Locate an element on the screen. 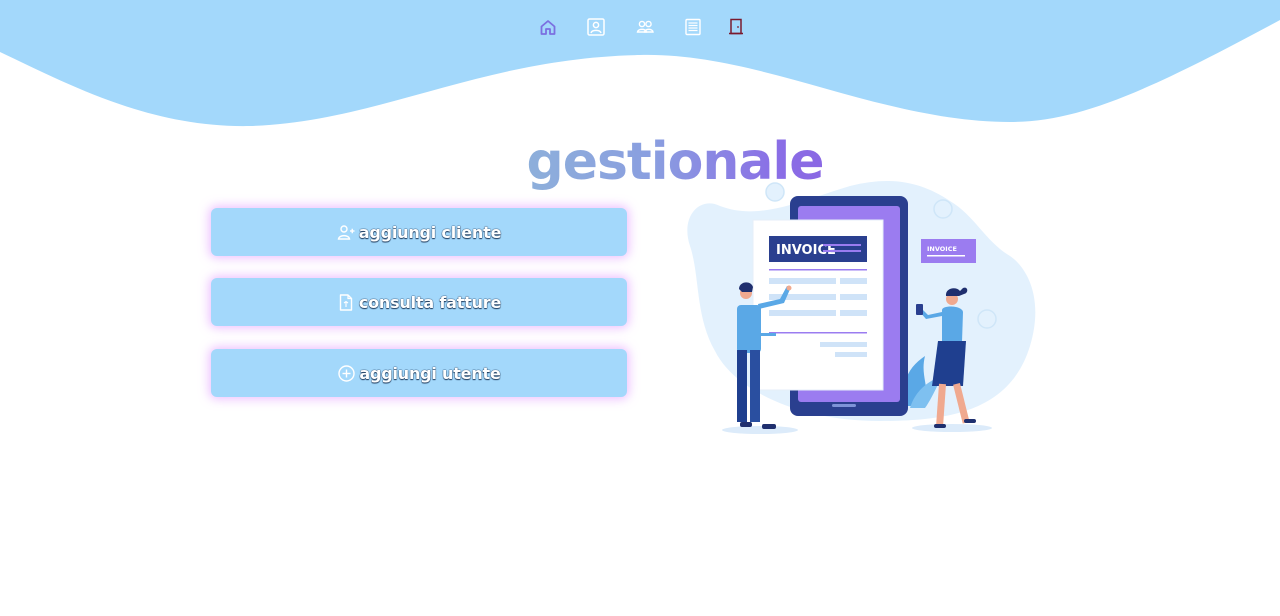  nav-logout is located at coordinates (736, 27).